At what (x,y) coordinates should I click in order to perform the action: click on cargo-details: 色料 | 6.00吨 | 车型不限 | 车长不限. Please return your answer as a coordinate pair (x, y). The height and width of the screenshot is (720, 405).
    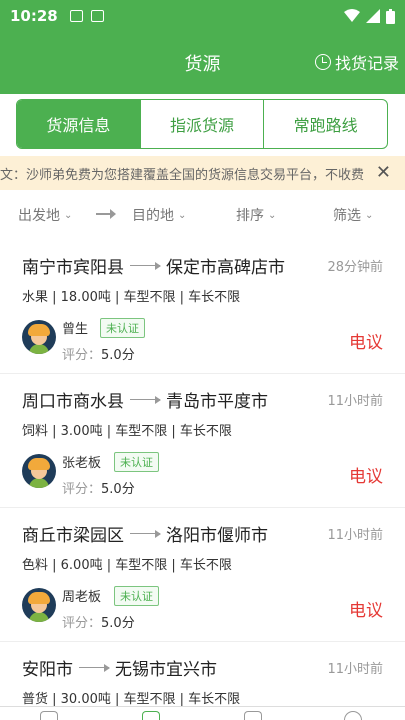
    Looking at the image, I should click on (127, 565).